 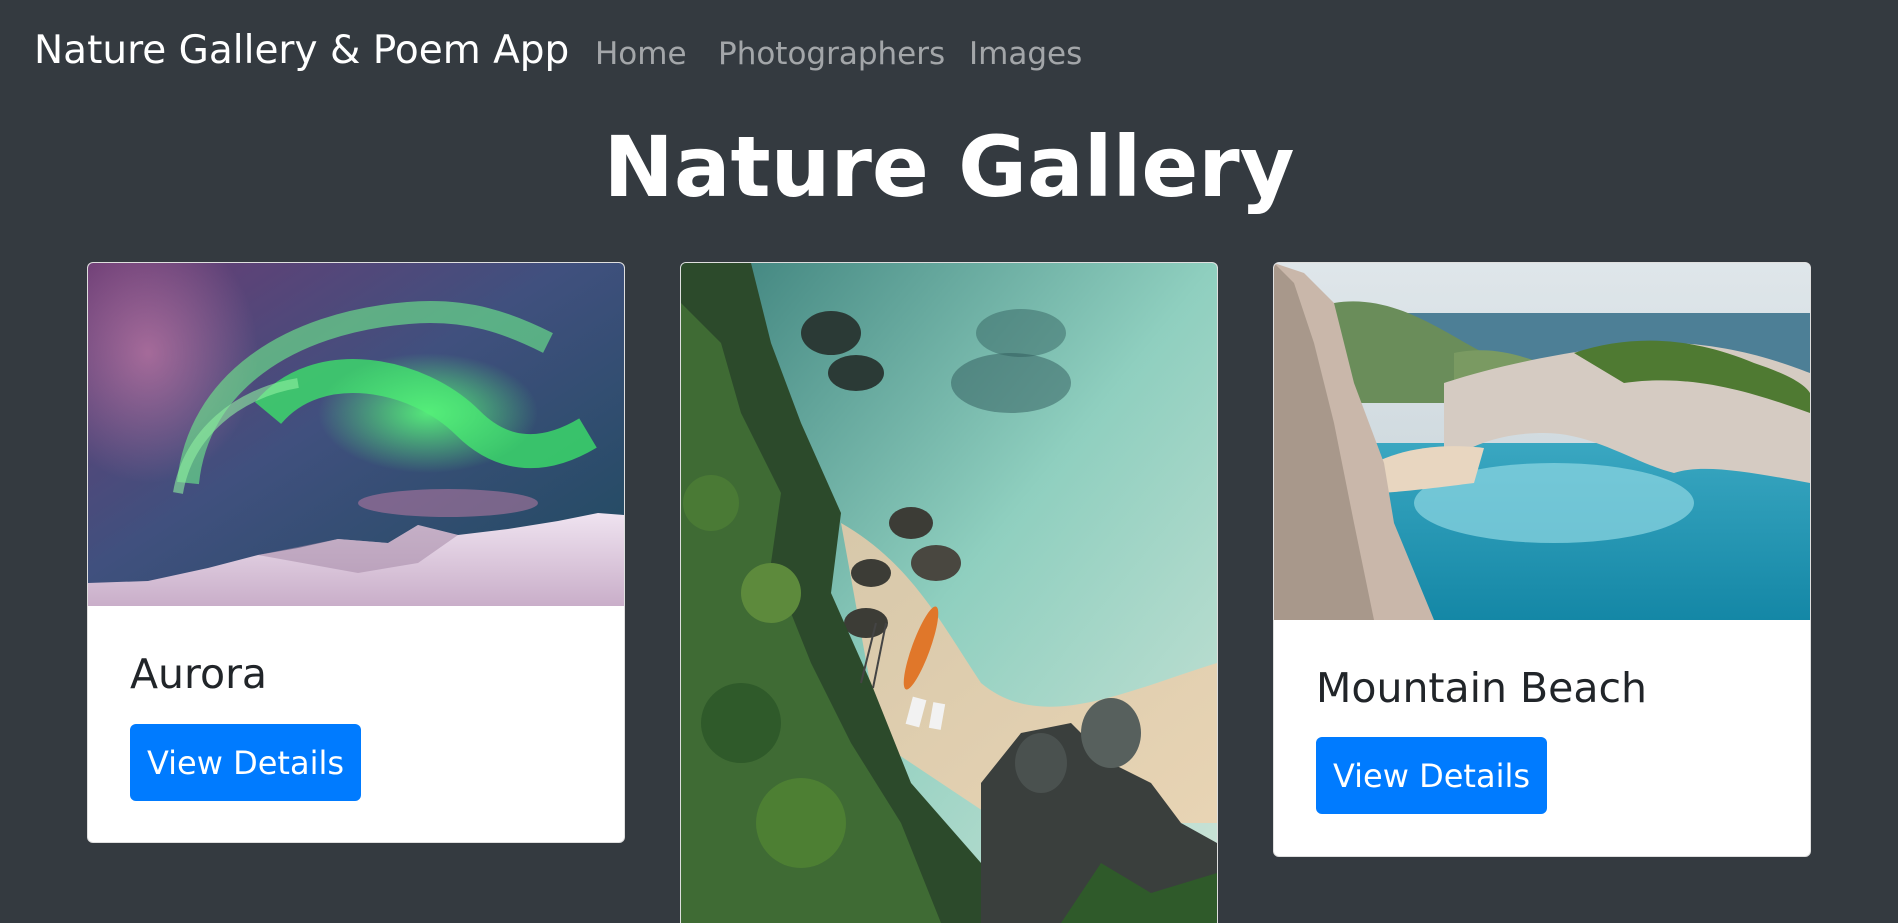 I want to click on mountain-beach-image, so click(x=1542, y=441).